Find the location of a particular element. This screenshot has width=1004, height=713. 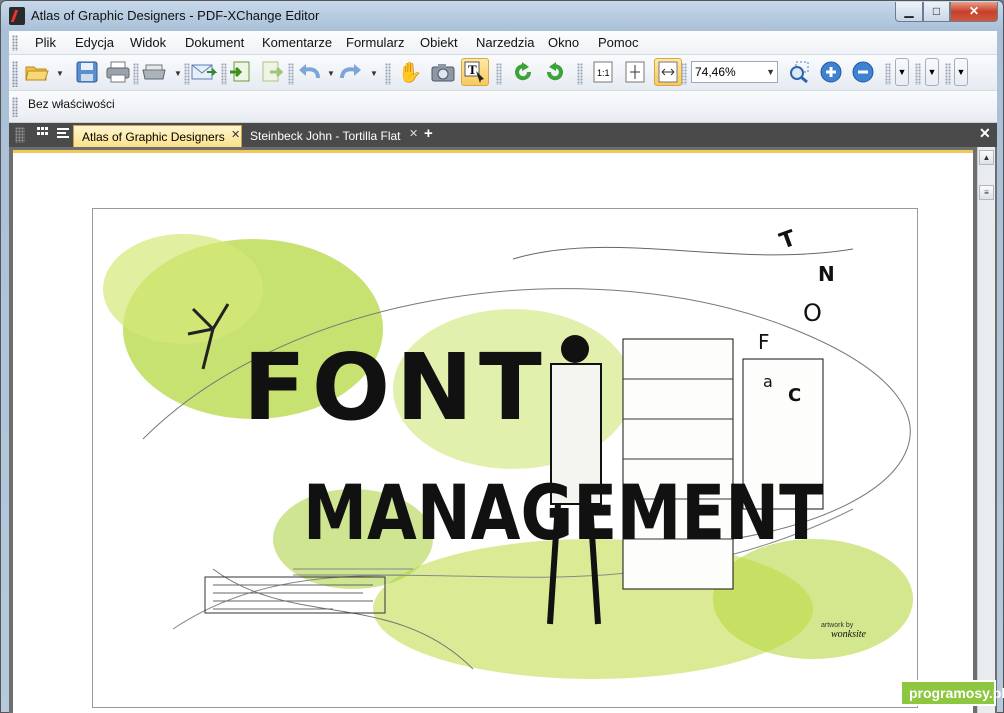

open-dropdown-arrow: ▼ is located at coordinates (60, 73).